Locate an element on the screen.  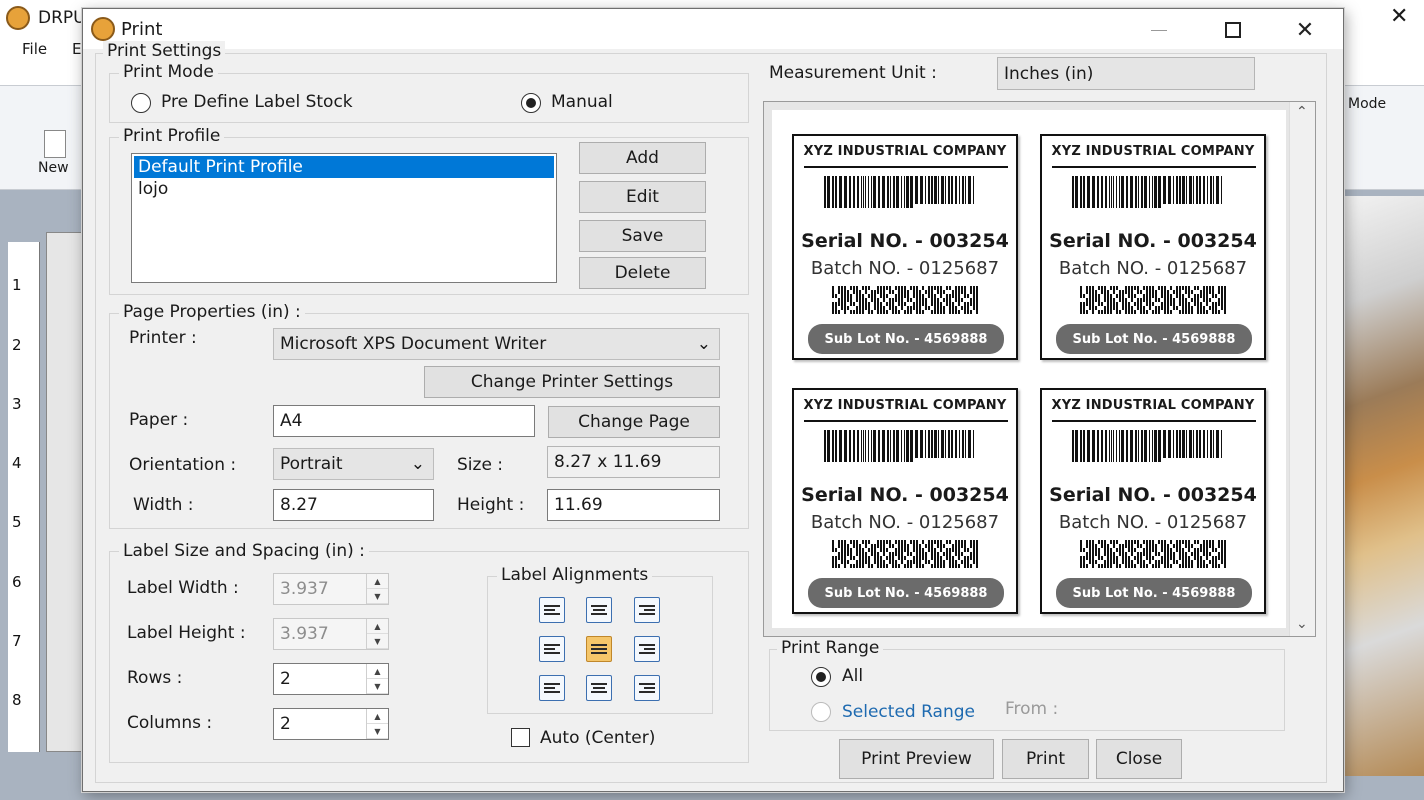
align-middle-right-icon is located at coordinates (647, 649).